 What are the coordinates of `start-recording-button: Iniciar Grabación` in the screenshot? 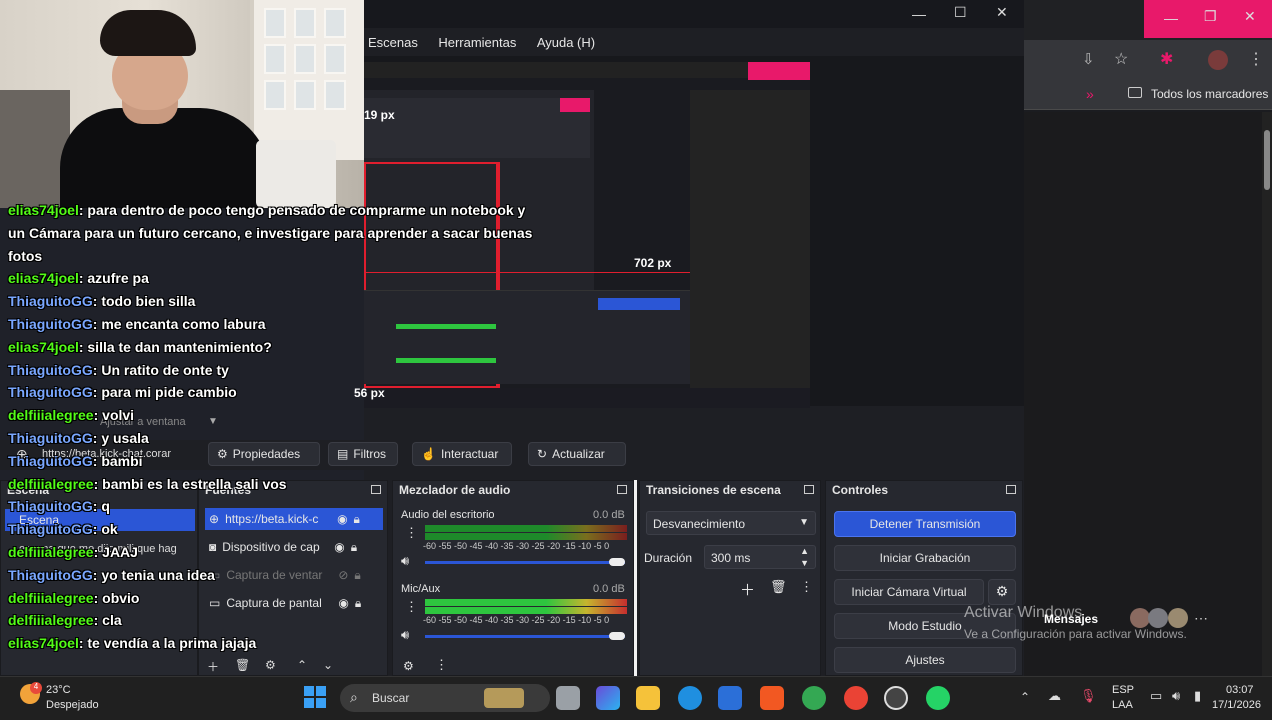 It's located at (925, 558).